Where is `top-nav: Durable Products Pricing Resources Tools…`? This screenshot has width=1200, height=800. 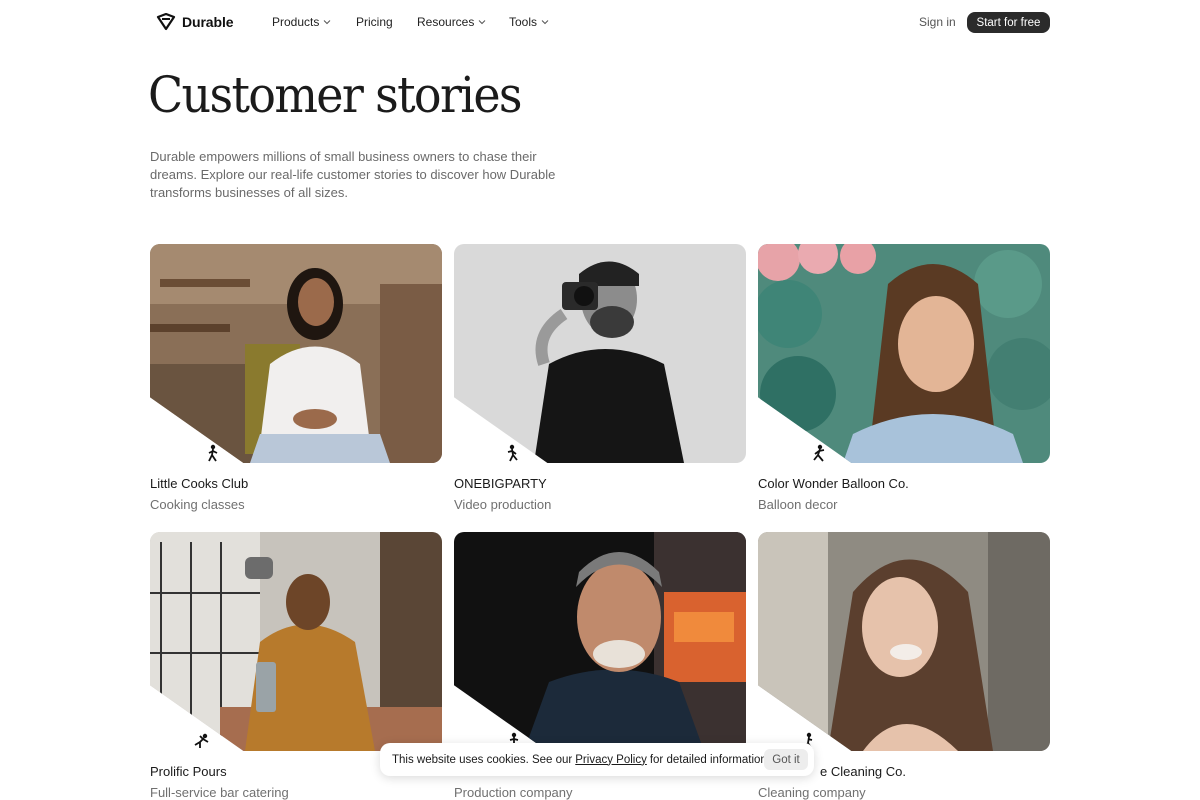
top-nav: Durable Products Pricing Resources Tools… is located at coordinates (600, 22).